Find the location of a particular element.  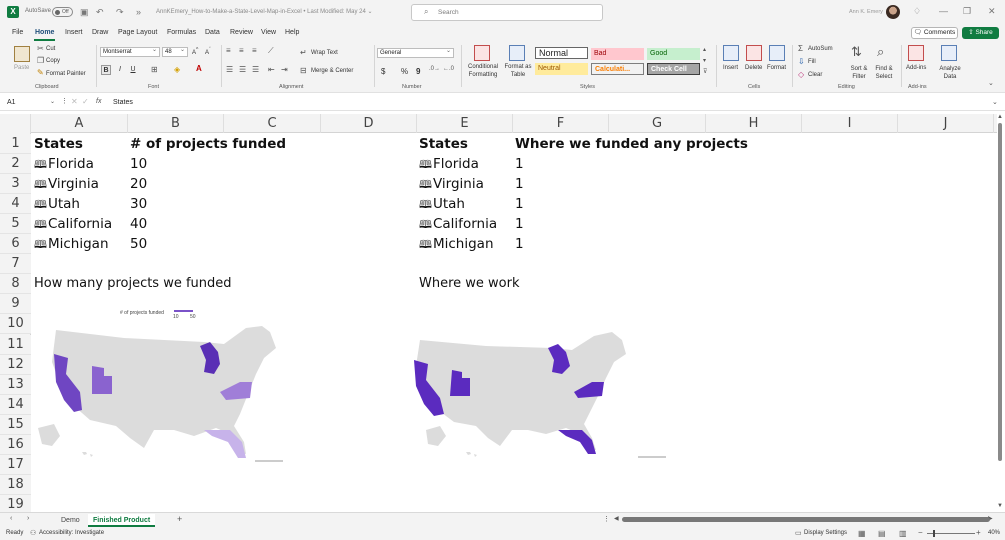

restore-icon: ❐ is located at coordinates (967, 11).